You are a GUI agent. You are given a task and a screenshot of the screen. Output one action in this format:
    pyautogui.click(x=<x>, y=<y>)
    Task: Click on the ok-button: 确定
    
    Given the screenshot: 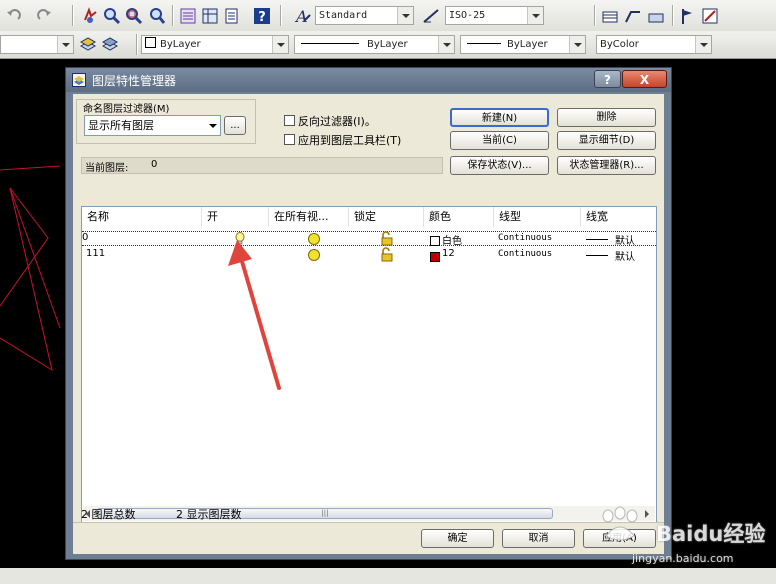 What is the action you would take?
    pyautogui.click(x=457, y=538)
    